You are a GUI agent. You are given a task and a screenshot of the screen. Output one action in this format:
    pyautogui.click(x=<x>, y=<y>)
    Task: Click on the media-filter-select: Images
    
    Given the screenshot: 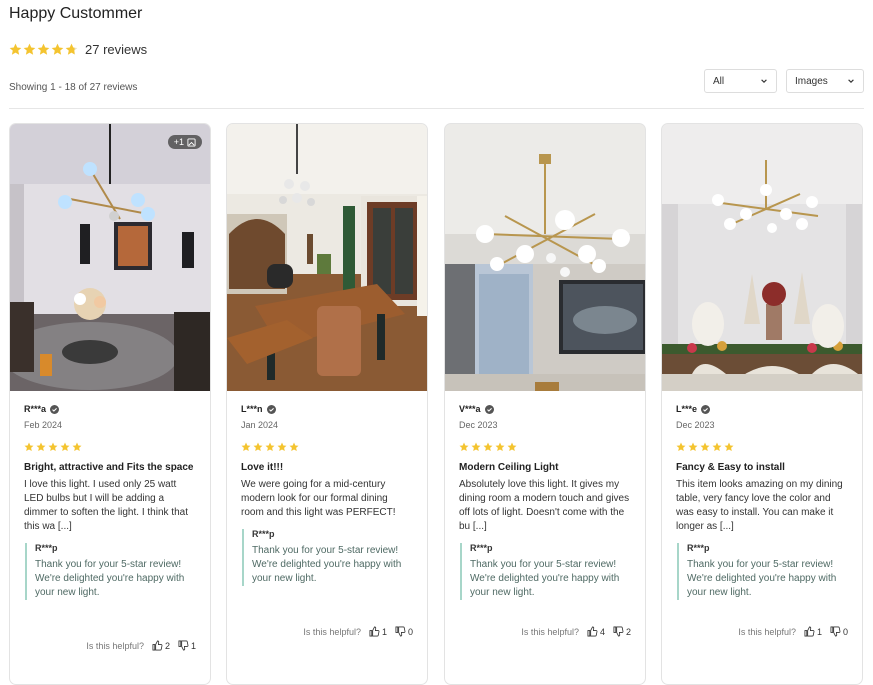 What is the action you would take?
    pyautogui.click(x=825, y=81)
    